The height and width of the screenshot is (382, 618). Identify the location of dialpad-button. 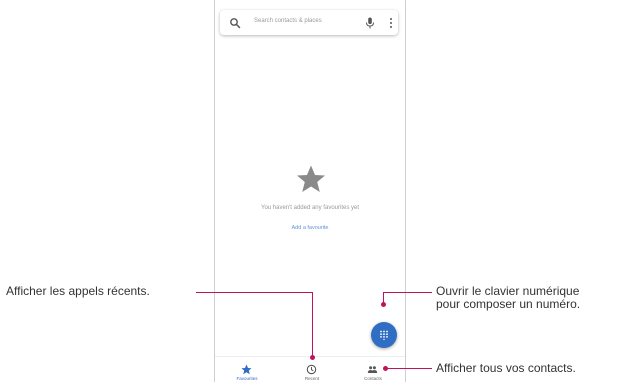
(384, 335).